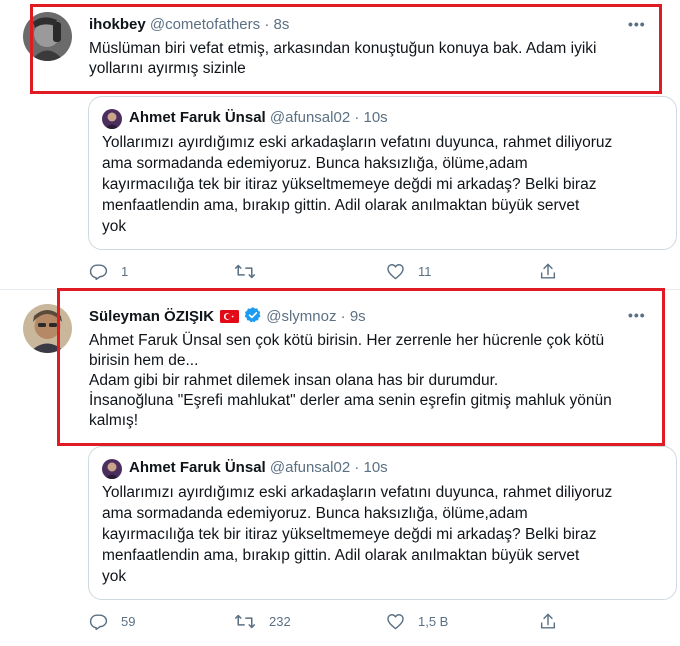 Image resolution: width=680 pixels, height=646 pixels. What do you see at coordinates (425, 271) in the screenshot?
I see `like-count: 11` at bounding box center [425, 271].